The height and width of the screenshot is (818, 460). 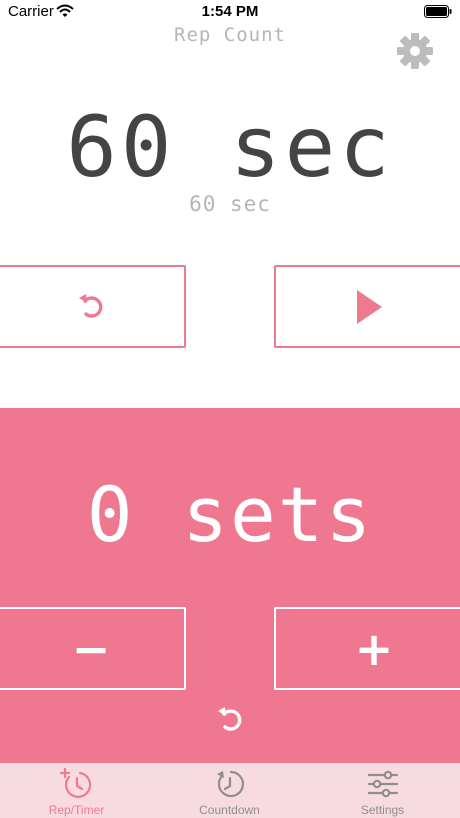 I want to click on gear-icon, so click(x=415, y=51).